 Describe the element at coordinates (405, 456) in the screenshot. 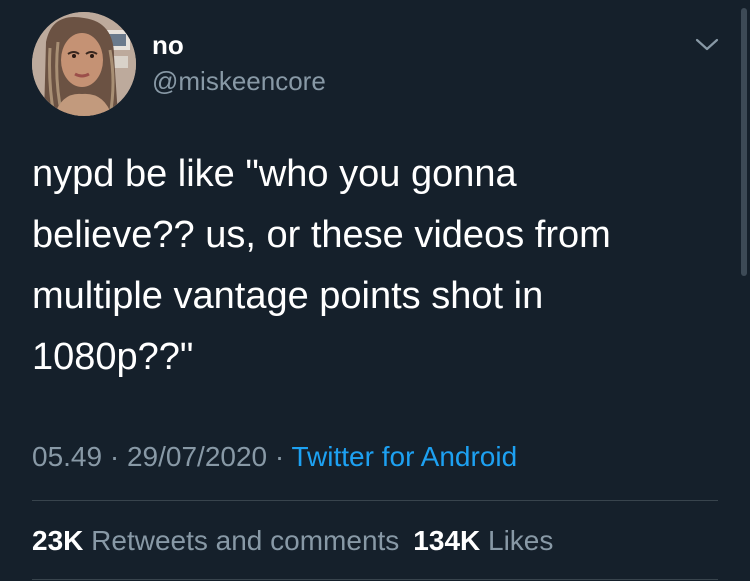

I see `tweet-source-link: Twitter for Android` at that location.